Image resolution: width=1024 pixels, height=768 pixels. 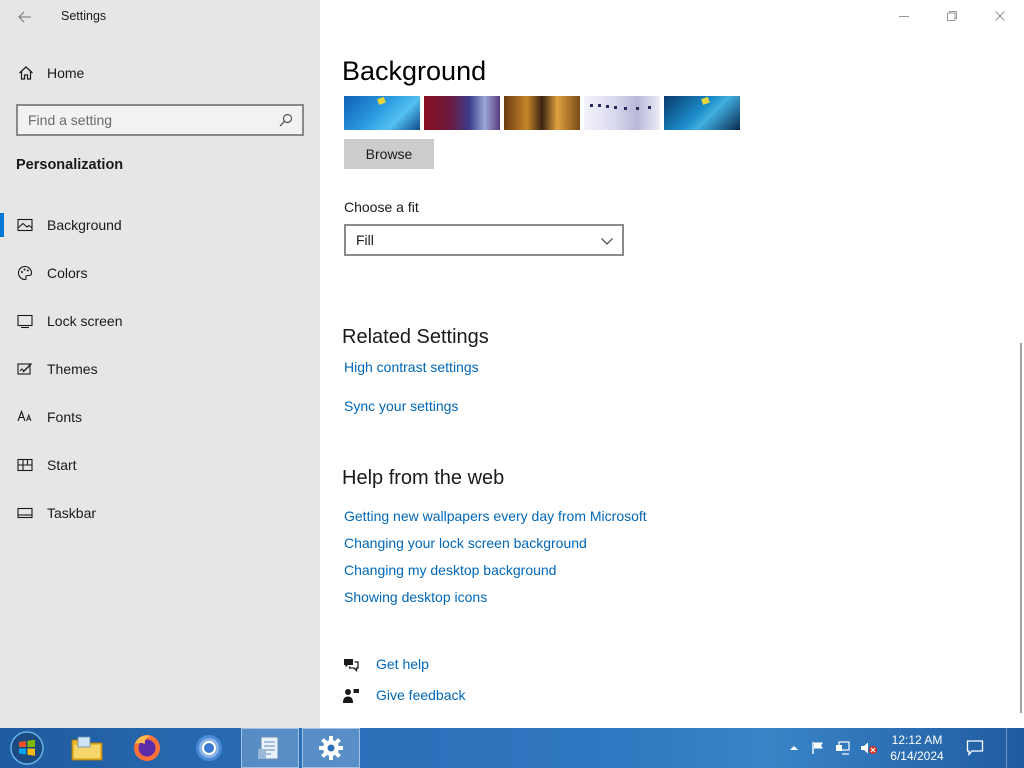 I want to click on close-icon, so click(x=1000, y=16).